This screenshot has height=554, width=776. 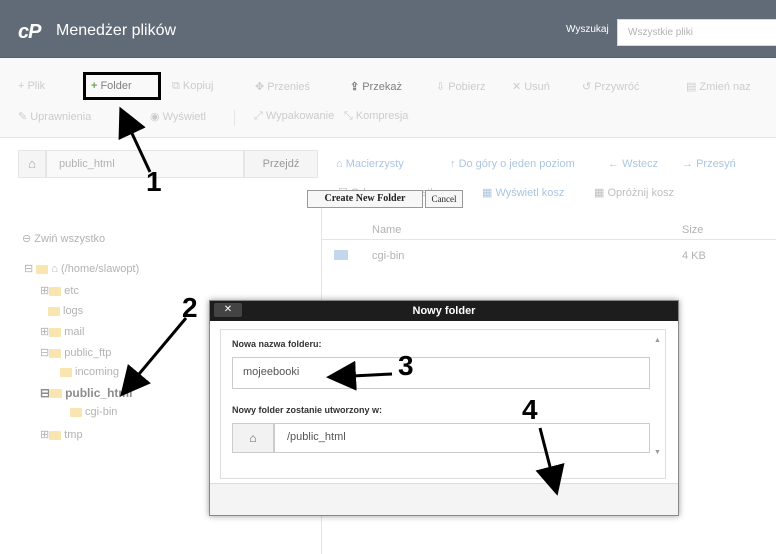 I want to click on folder-name-label: Nowa nazwa folderu:, so click(x=277, y=344).